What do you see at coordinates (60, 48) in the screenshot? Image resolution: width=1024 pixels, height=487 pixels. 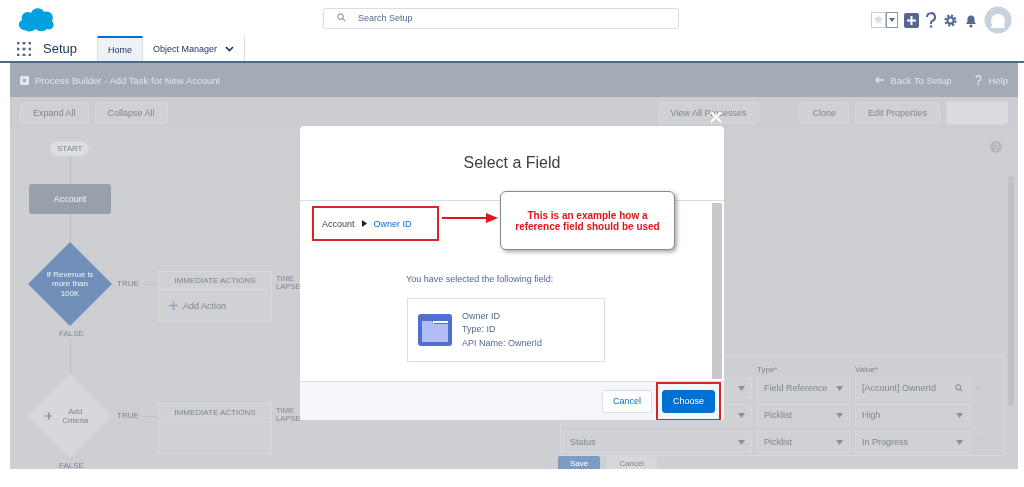 I see `app-name: Setup` at bounding box center [60, 48].